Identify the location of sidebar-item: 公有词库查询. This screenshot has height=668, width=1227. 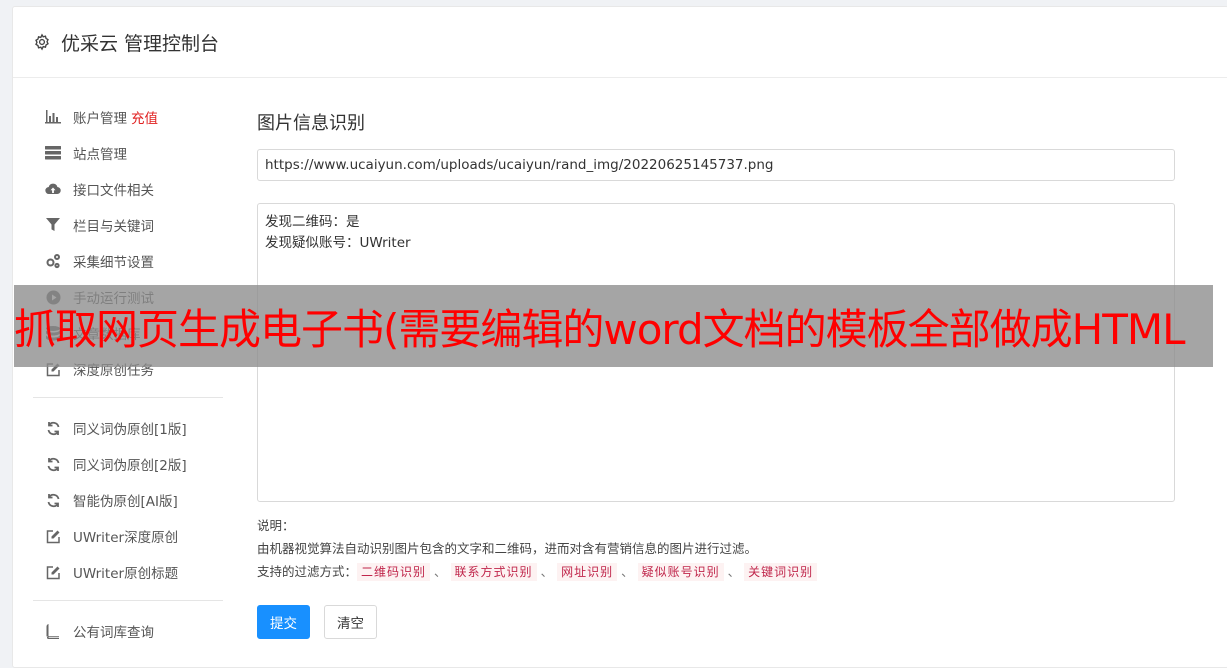
(128, 631).